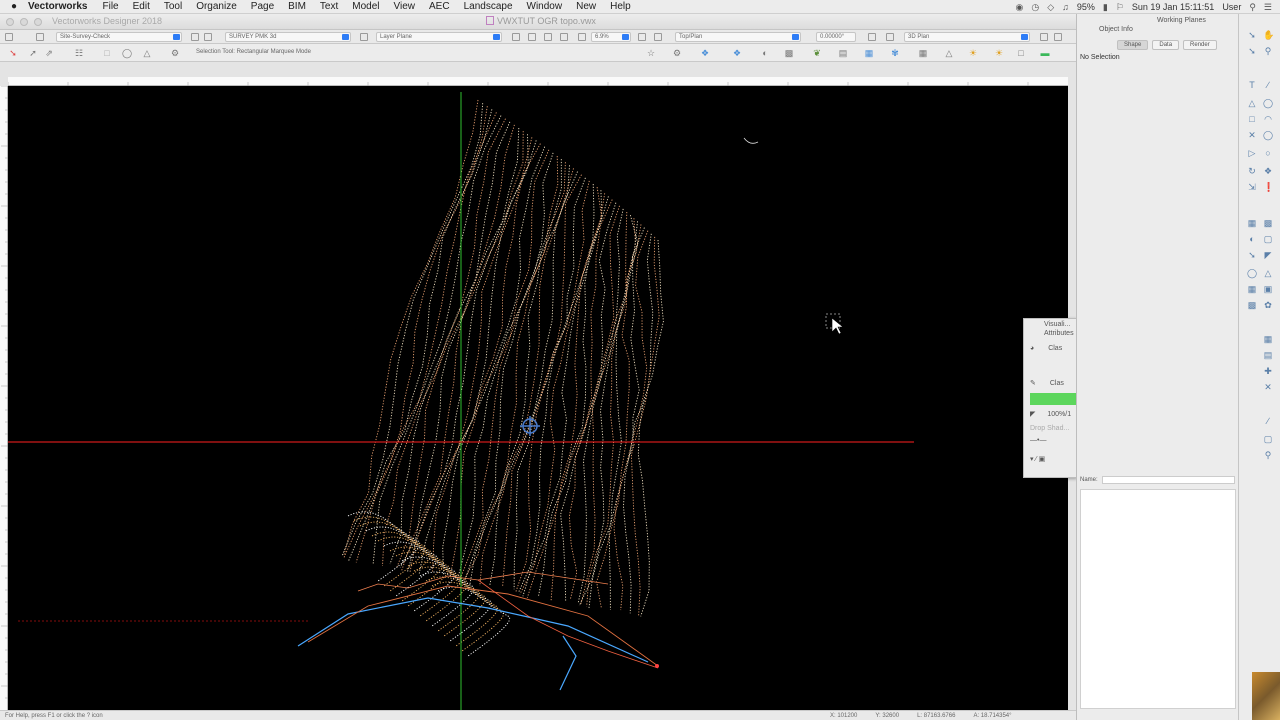  What do you see at coordinates (141, 6) in the screenshot?
I see `menu-edit: Edit` at bounding box center [141, 6].